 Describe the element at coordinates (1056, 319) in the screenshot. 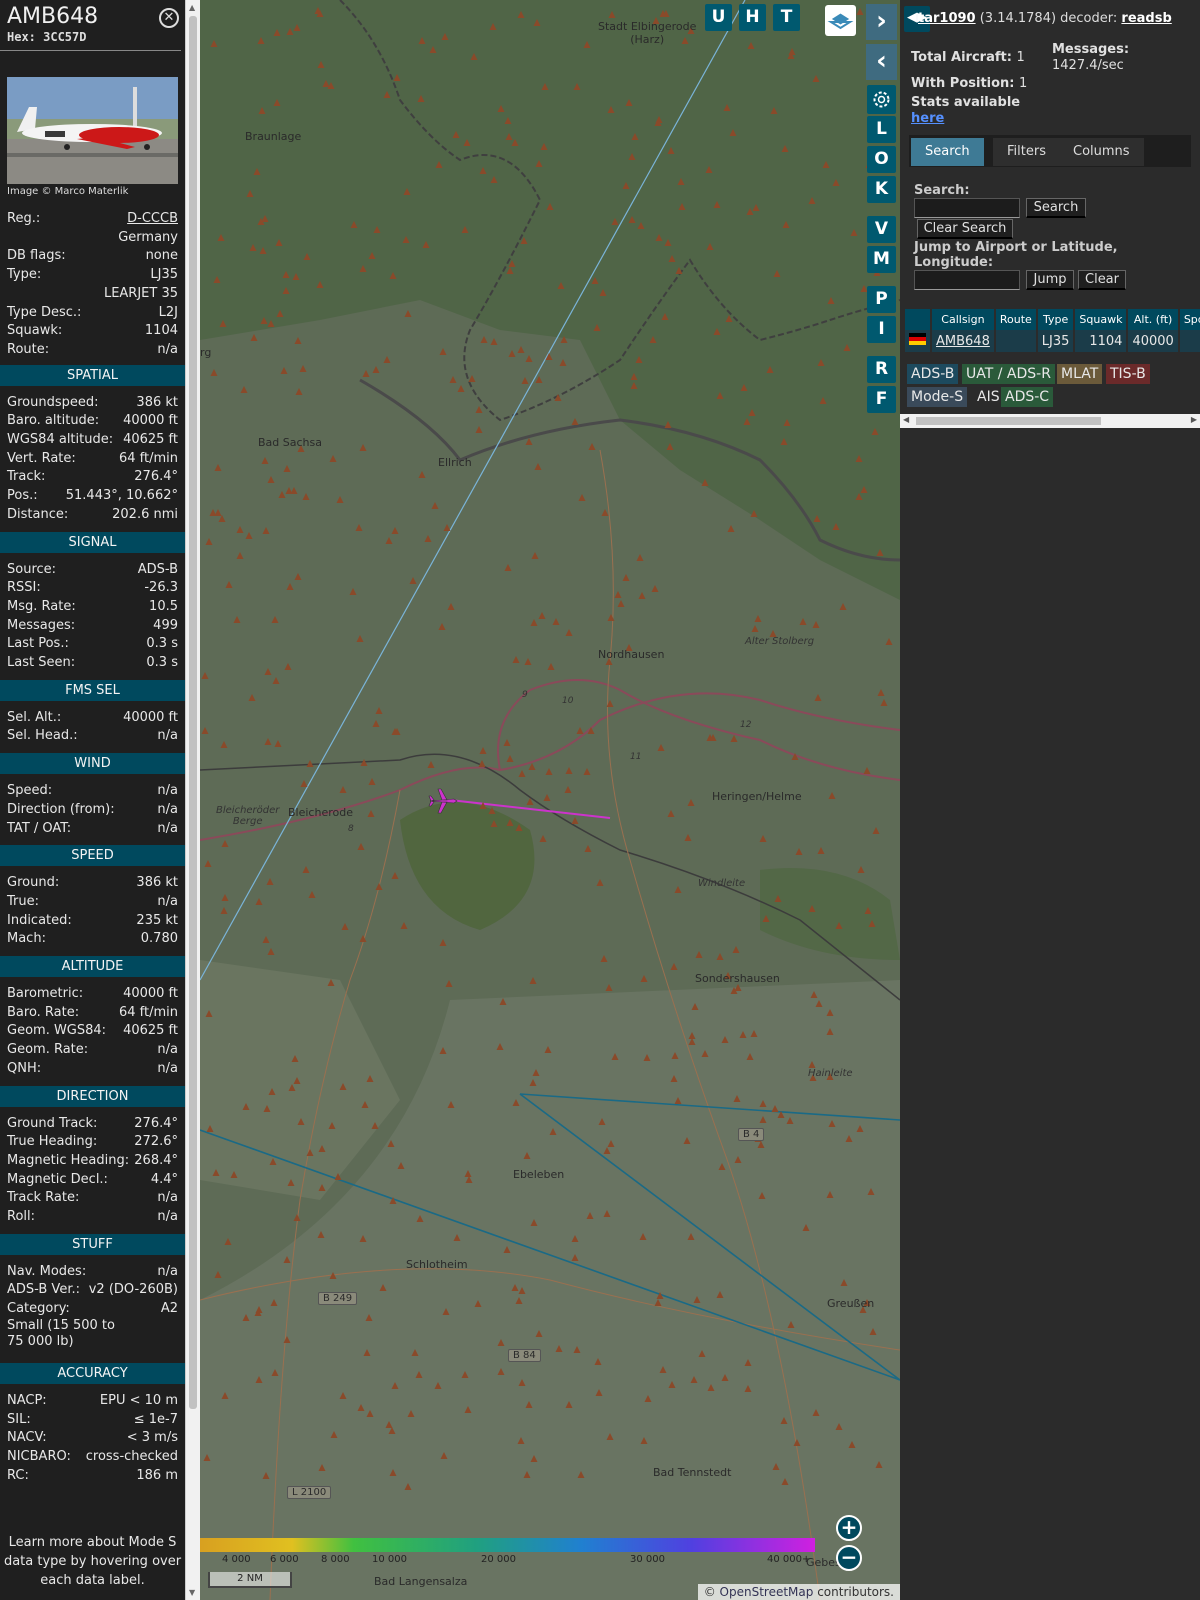

I see `column-header: Type` at that location.